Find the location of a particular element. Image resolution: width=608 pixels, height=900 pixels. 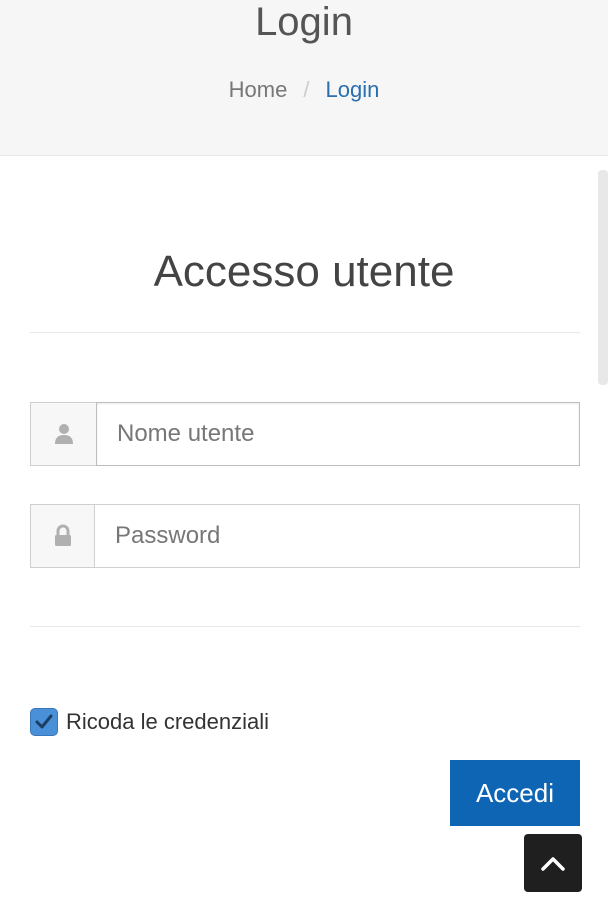

password-field is located at coordinates (337, 536).